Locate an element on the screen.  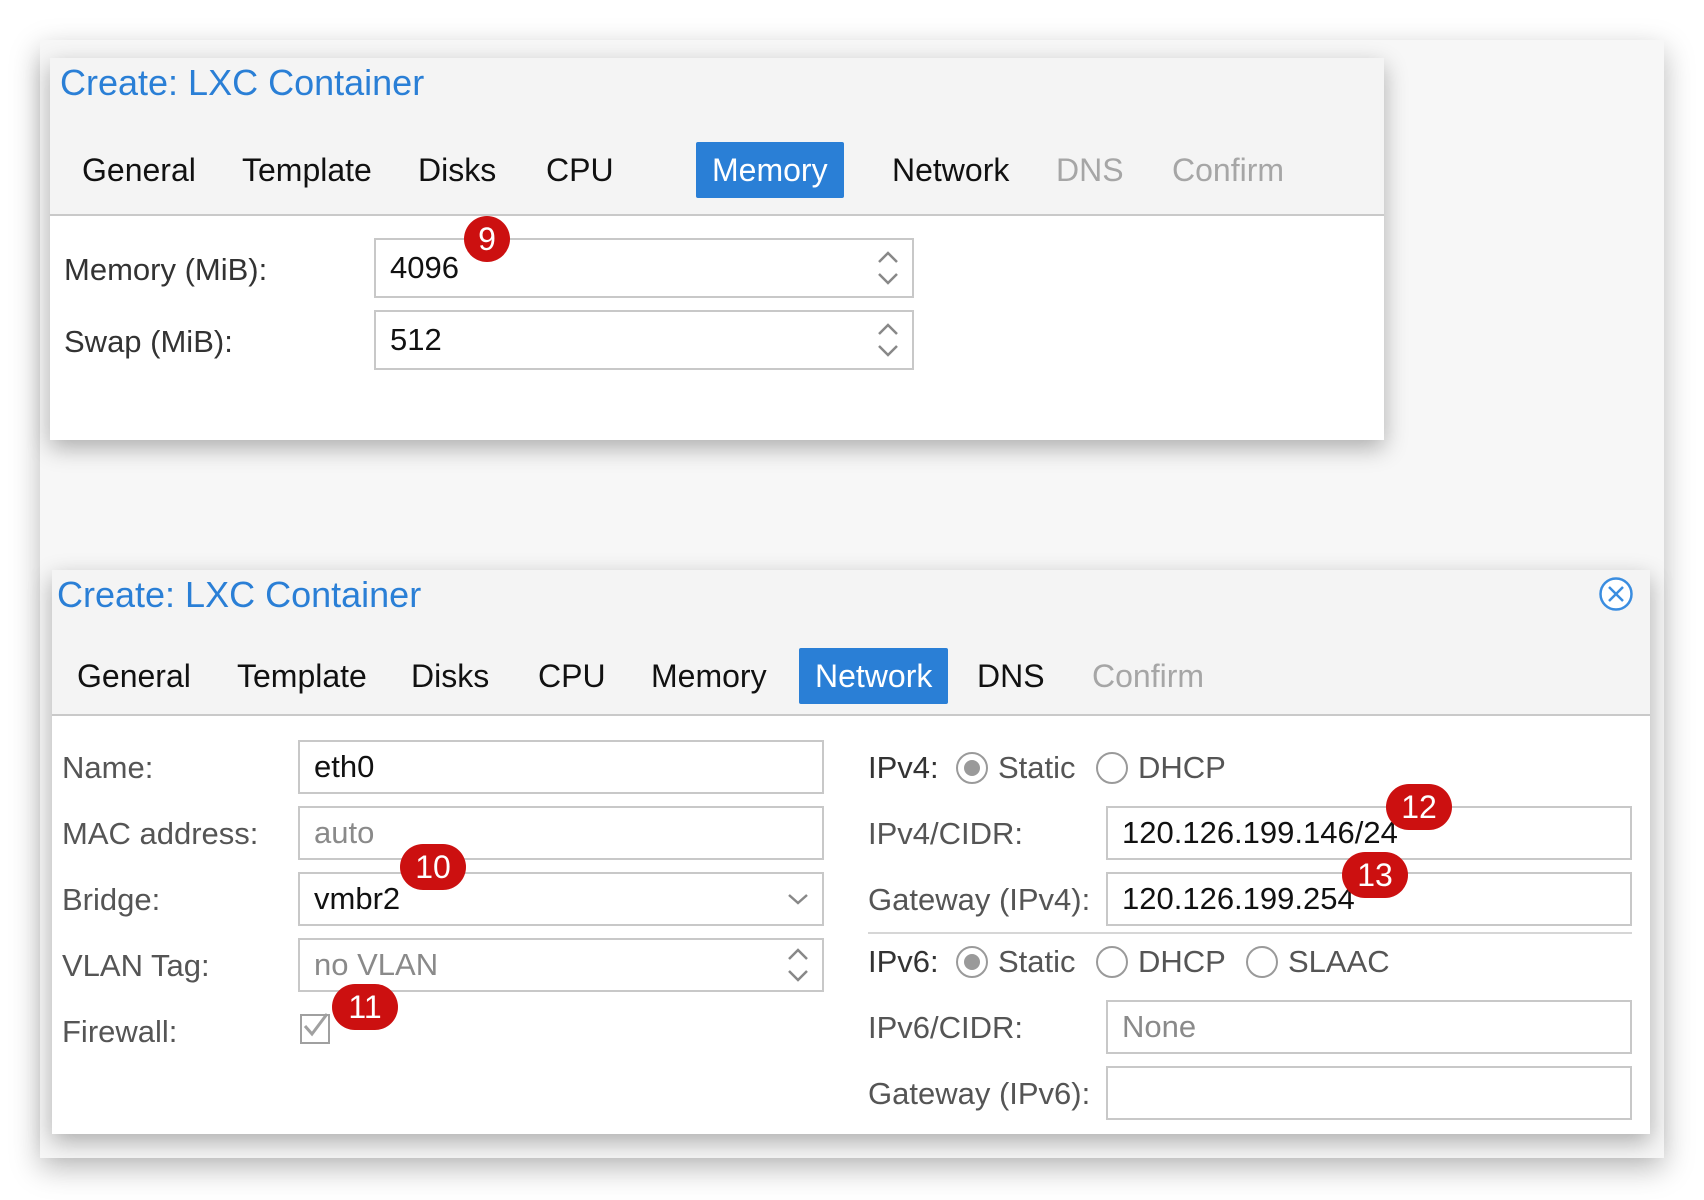
ipv4-label: IPv4: is located at coordinates (903, 767).